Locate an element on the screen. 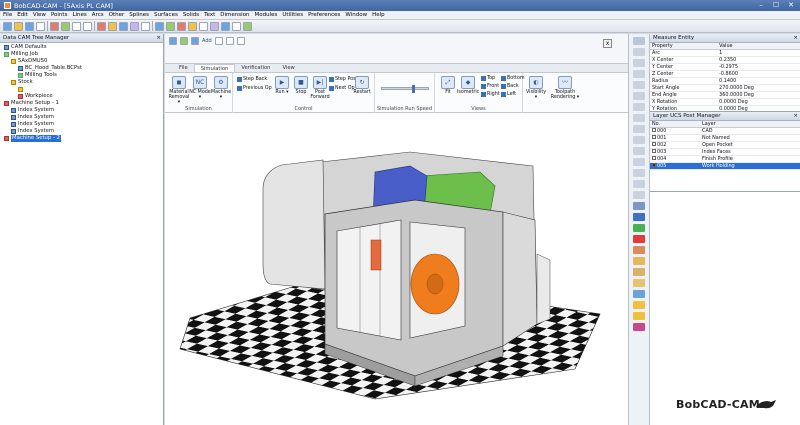  visibility-button: ◐ Visibility ▾ is located at coordinates (536, 89).